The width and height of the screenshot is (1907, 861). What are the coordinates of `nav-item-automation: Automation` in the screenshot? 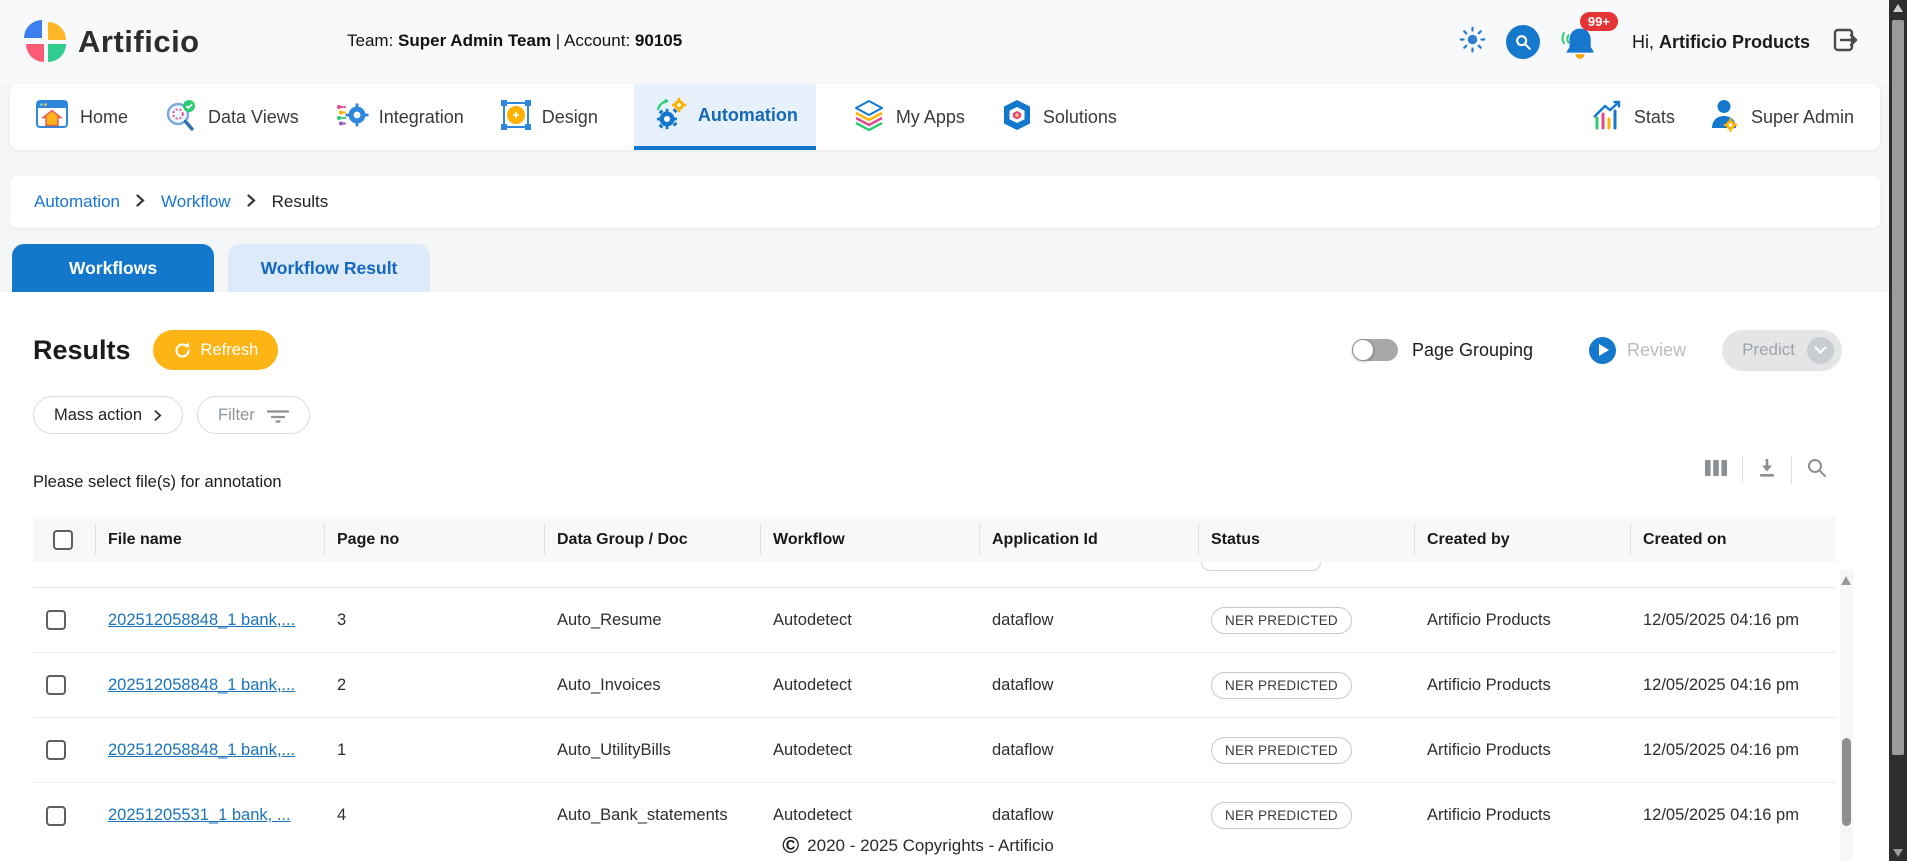 It's located at (724, 117).